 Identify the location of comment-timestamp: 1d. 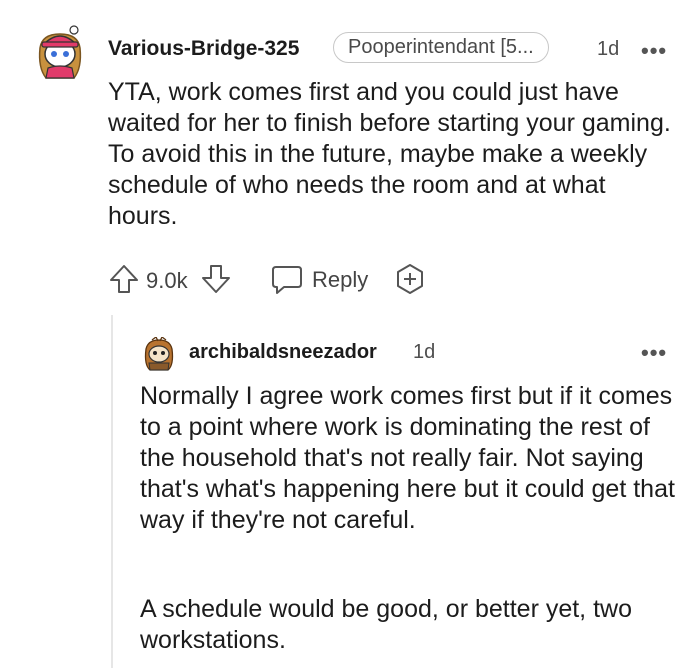
(608, 49).